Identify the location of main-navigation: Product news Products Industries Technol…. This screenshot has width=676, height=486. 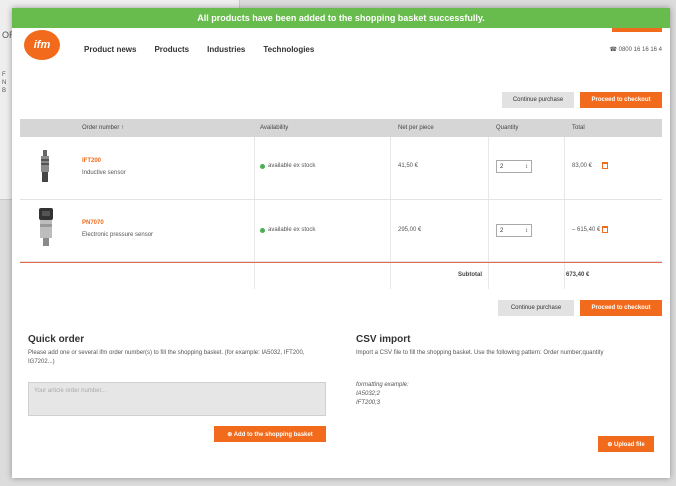
(199, 49).